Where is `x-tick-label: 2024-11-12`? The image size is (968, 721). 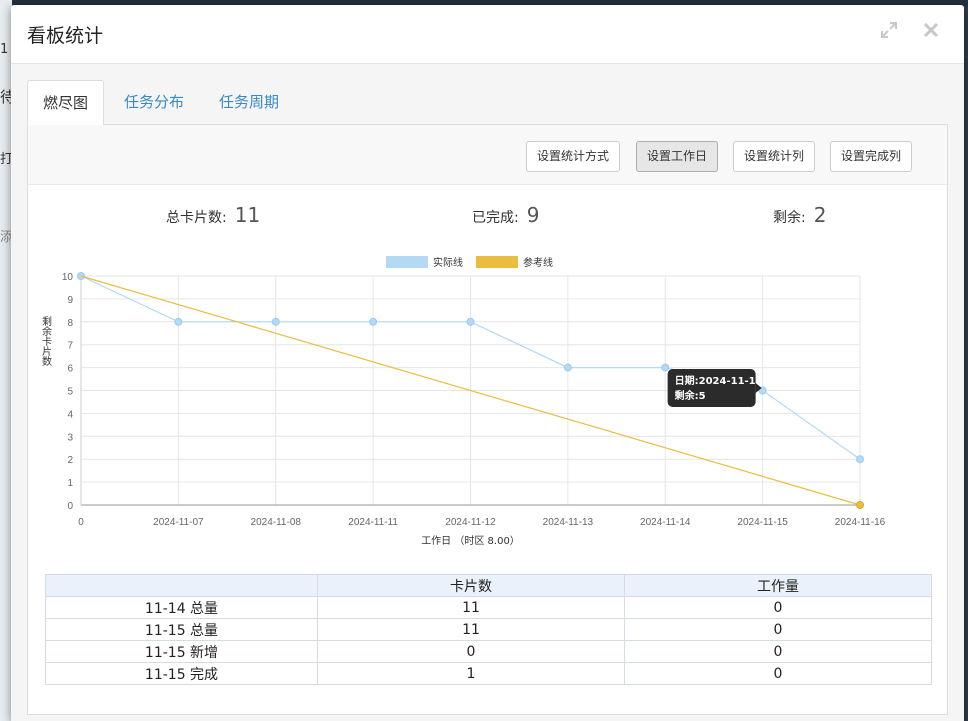 x-tick-label: 2024-11-12 is located at coordinates (470, 522).